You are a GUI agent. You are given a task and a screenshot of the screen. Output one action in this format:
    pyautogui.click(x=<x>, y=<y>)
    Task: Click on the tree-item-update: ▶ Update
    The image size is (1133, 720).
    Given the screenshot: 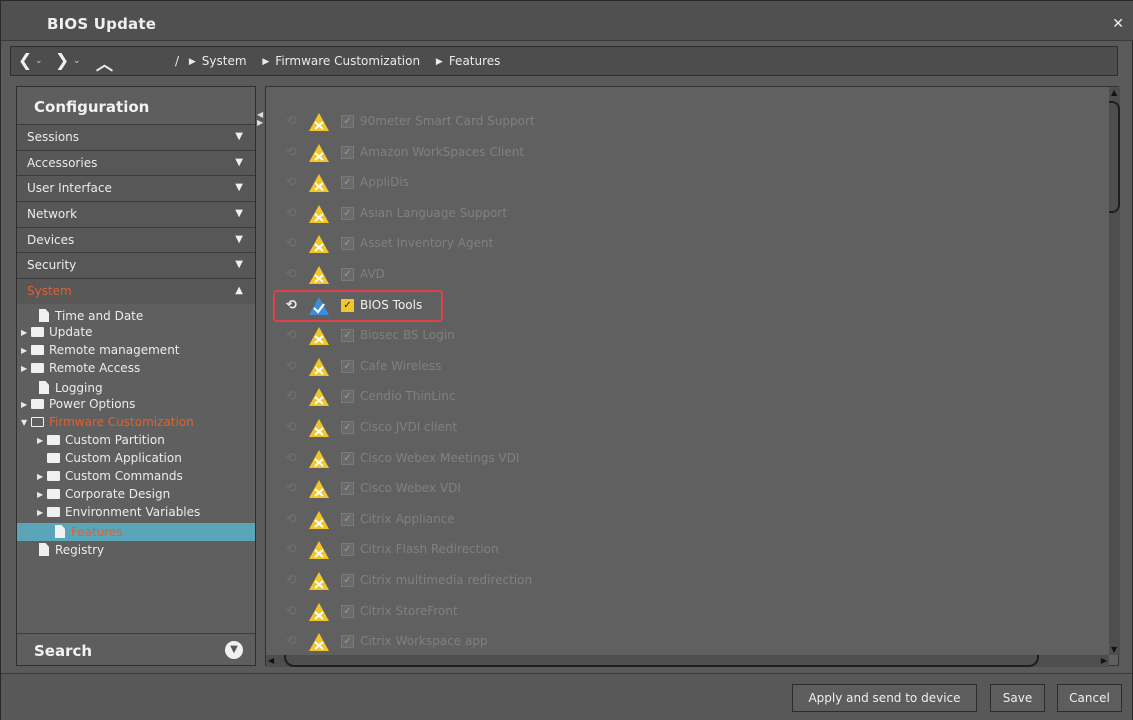 What is the action you would take?
    pyautogui.click(x=56, y=334)
    